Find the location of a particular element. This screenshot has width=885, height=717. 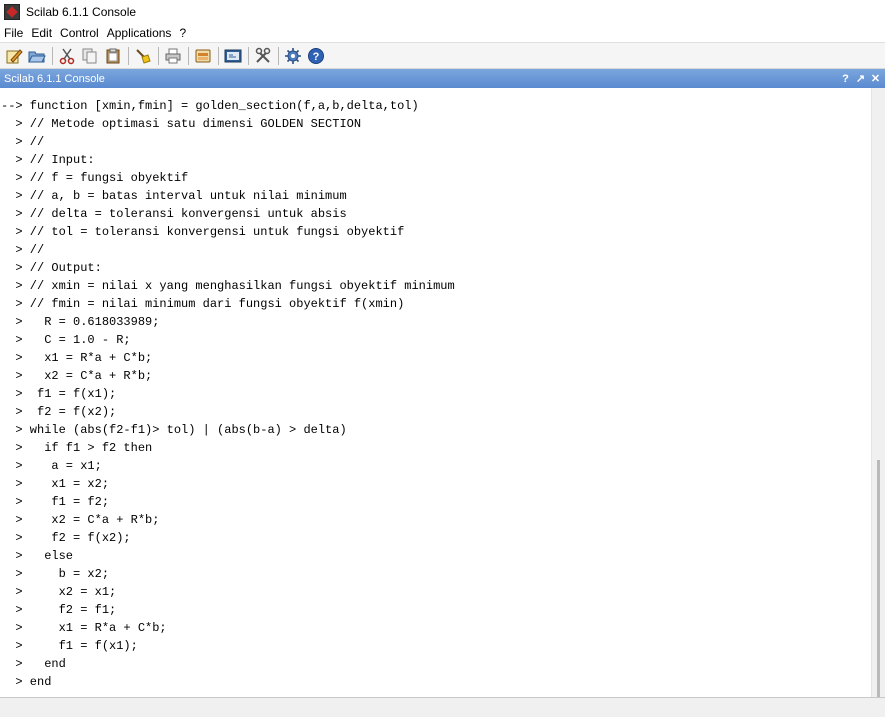

menu-edit: Edit is located at coordinates (41, 33).